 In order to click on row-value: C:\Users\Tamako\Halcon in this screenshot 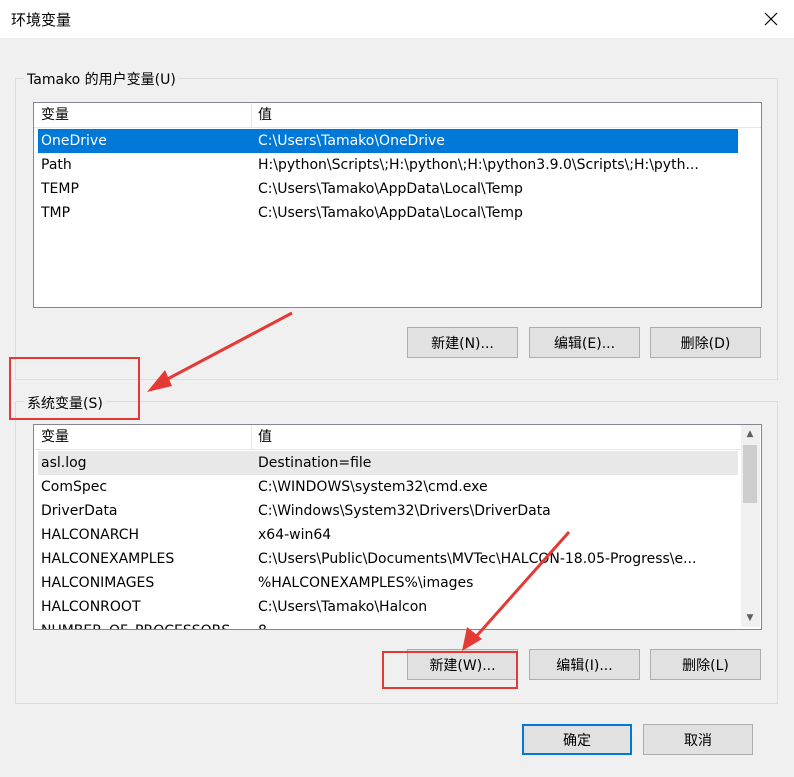, I will do `click(343, 607)`.